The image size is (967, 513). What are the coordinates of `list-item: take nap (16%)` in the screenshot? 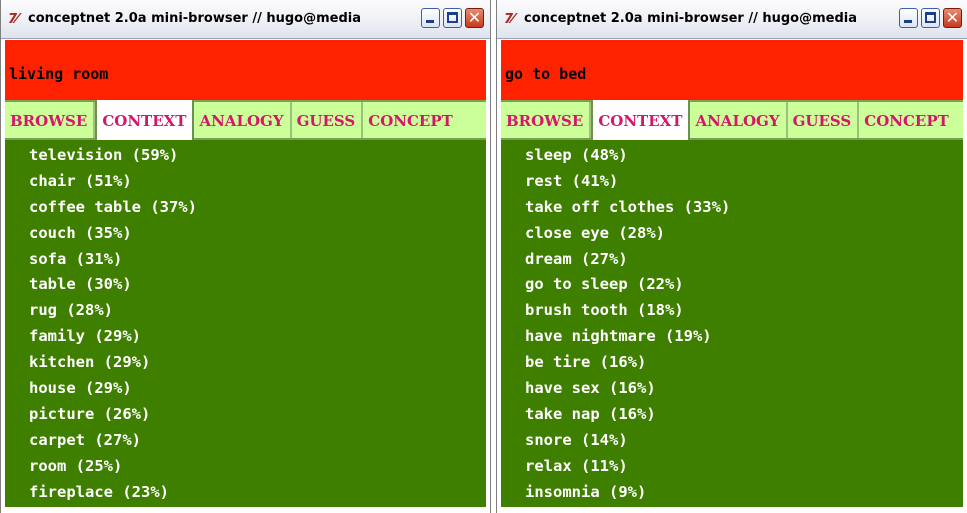 It's located at (732, 418).